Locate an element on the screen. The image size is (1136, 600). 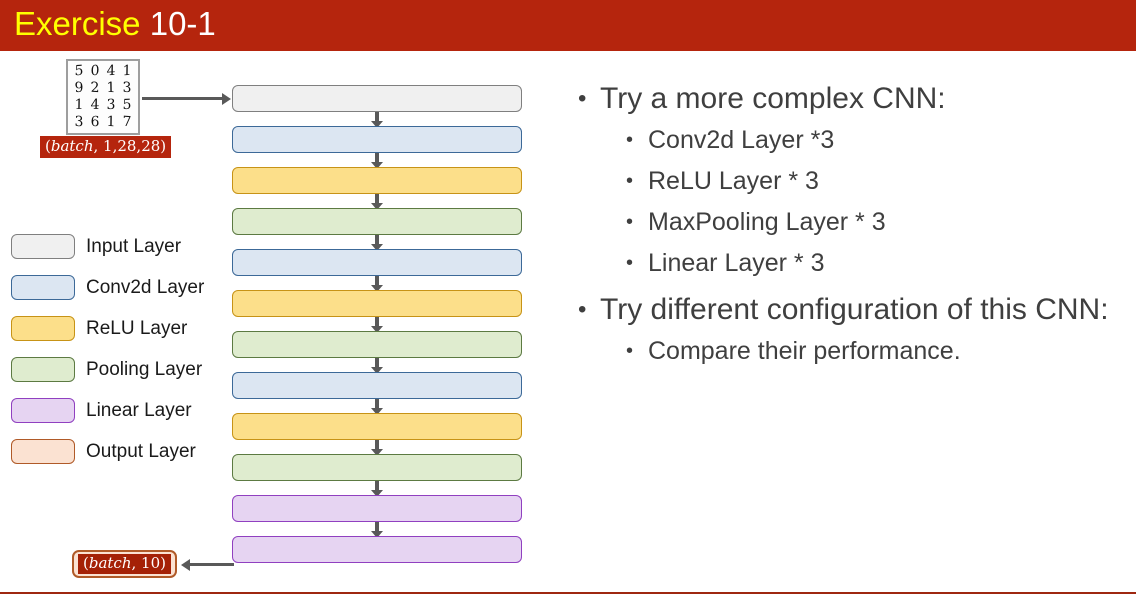
legend-label: ReLU Layer is located at coordinates (137, 328).